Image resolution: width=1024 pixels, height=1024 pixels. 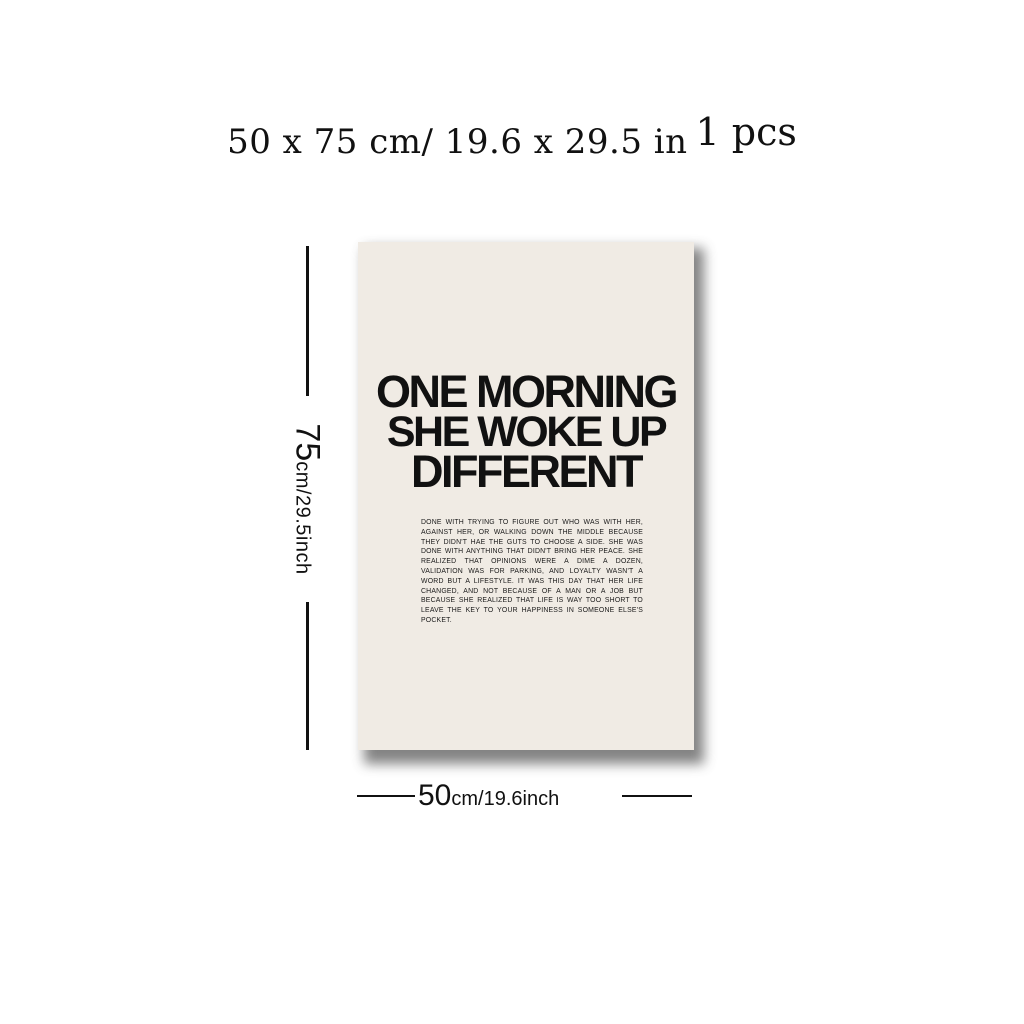 What do you see at coordinates (435, 795) in the screenshot?
I see `width-number: 50` at bounding box center [435, 795].